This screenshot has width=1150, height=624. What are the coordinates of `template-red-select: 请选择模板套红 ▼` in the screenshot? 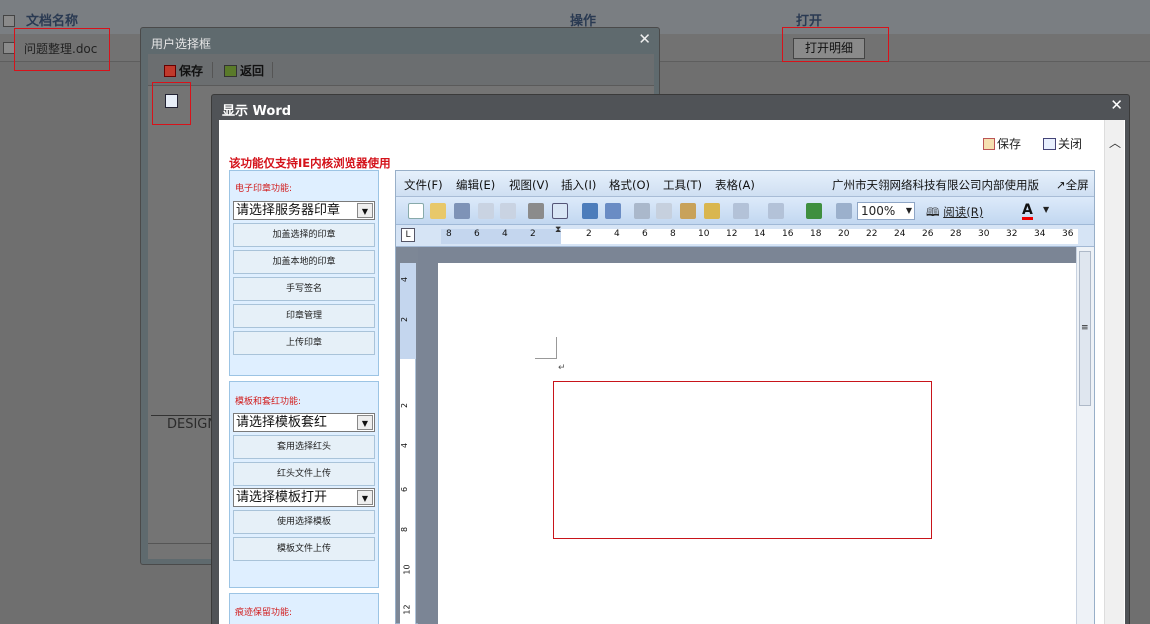 It's located at (304, 422).